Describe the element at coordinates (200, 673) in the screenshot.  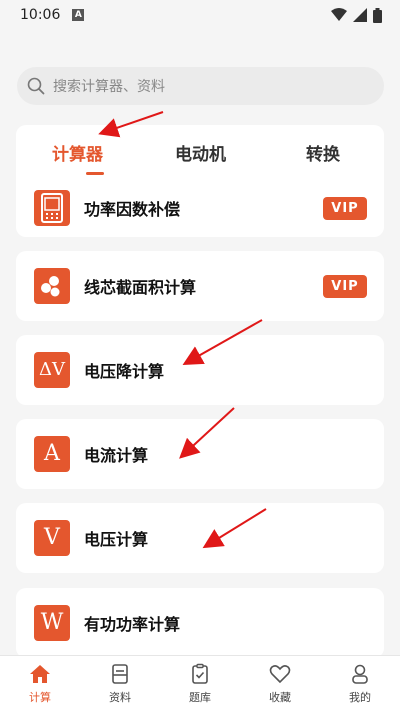
I see `checklist-icon` at that location.